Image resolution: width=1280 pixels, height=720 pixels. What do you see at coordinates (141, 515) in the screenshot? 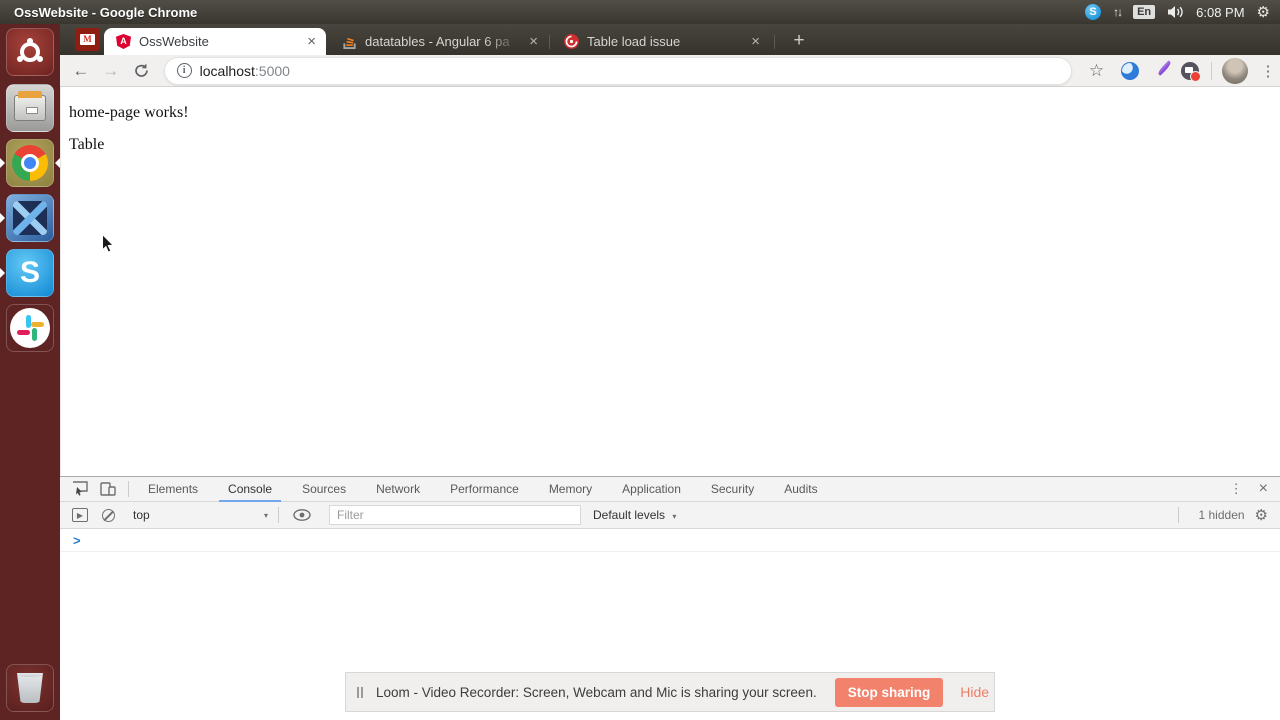
I see `context-selector-value: top` at bounding box center [141, 515].